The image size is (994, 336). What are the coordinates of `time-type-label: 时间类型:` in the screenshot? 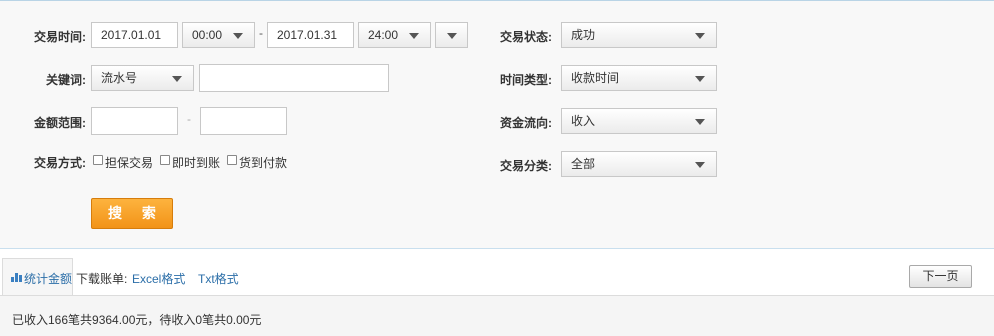 It's located at (526, 80).